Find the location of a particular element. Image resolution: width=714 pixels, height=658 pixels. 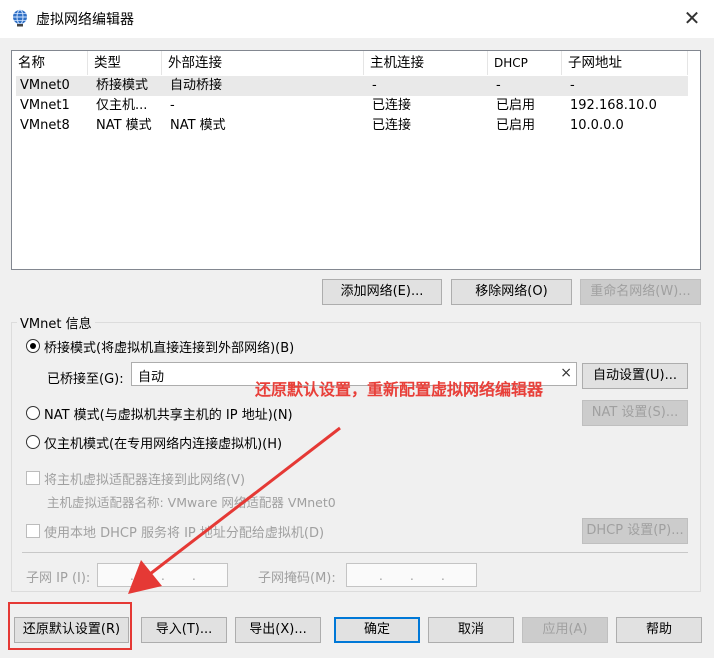

column-header-external: 外部连接 is located at coordinates (263, 63).